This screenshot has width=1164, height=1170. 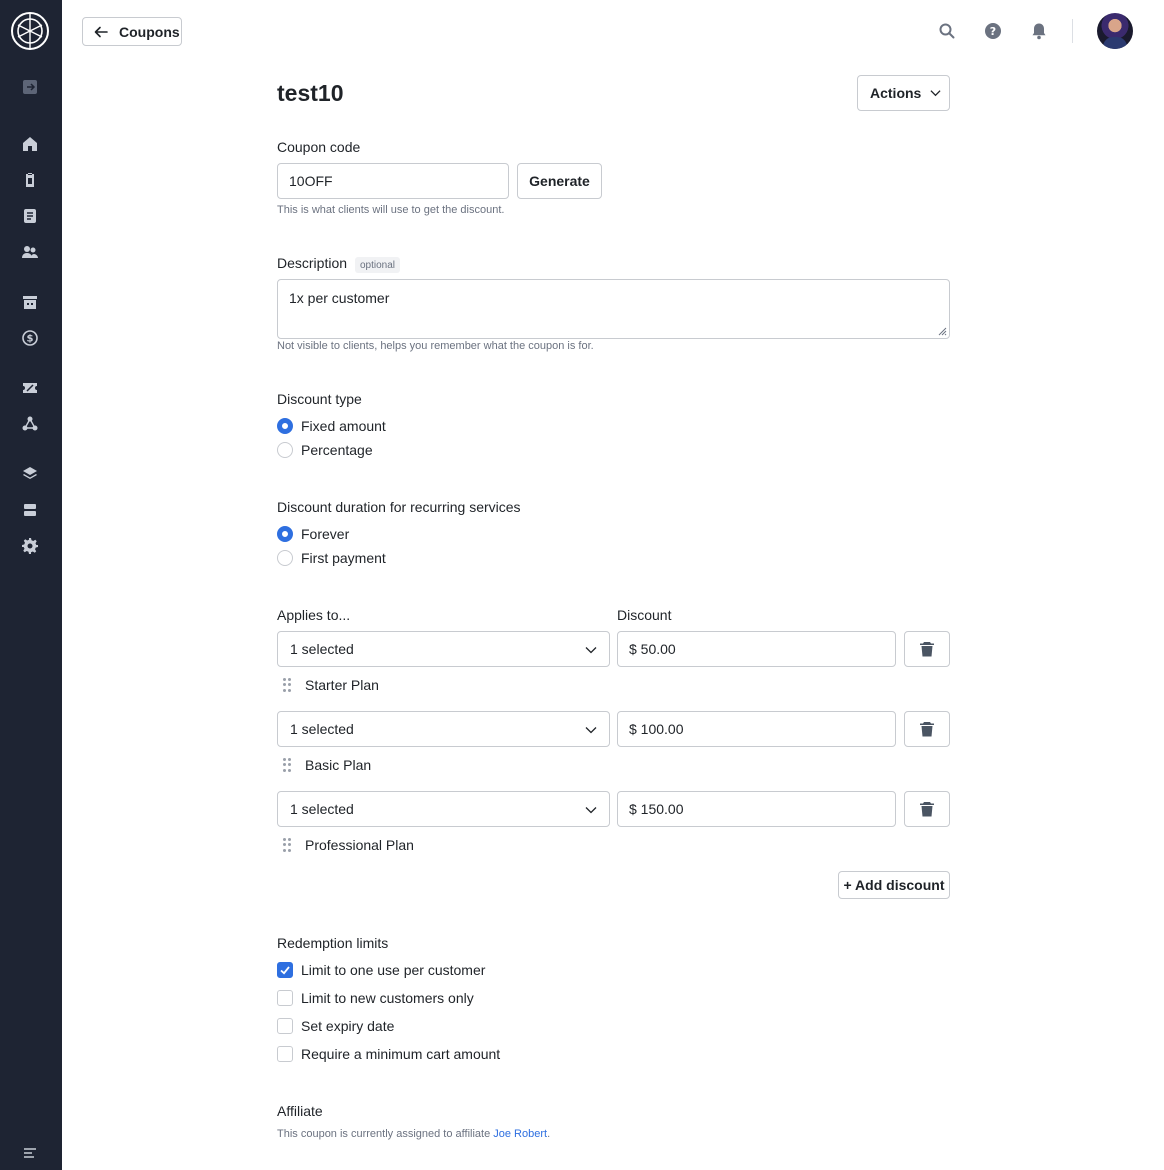 I want to click on radio-first-payment: First payment, so click(x=331, y=558).